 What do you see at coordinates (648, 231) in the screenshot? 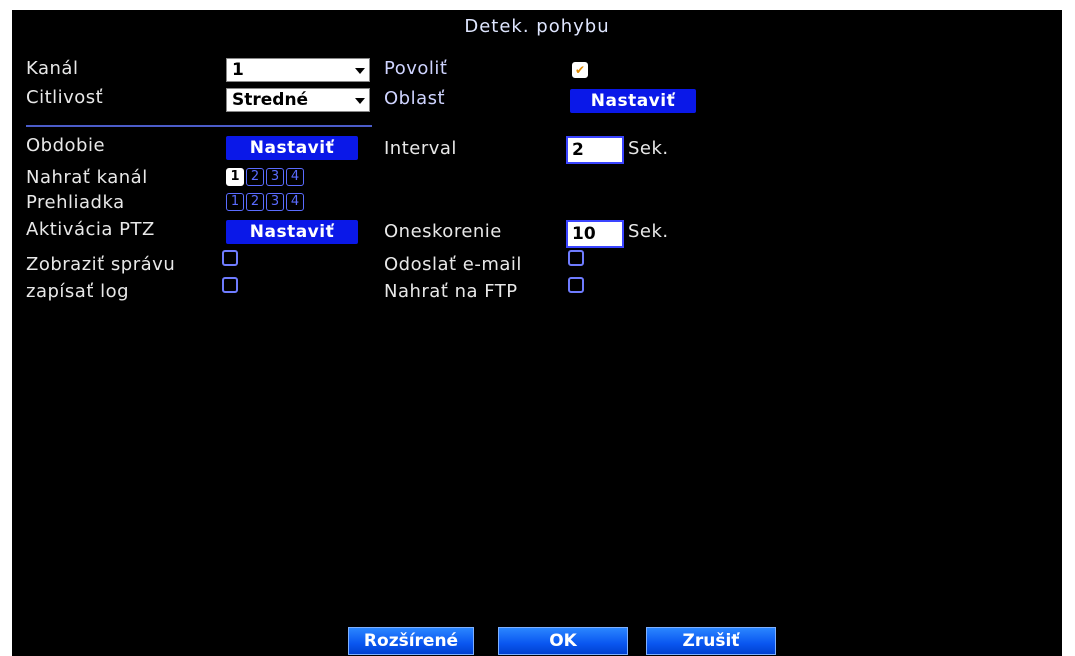
I see `delay-unit: Sek.` at bounding box center [648, 231].